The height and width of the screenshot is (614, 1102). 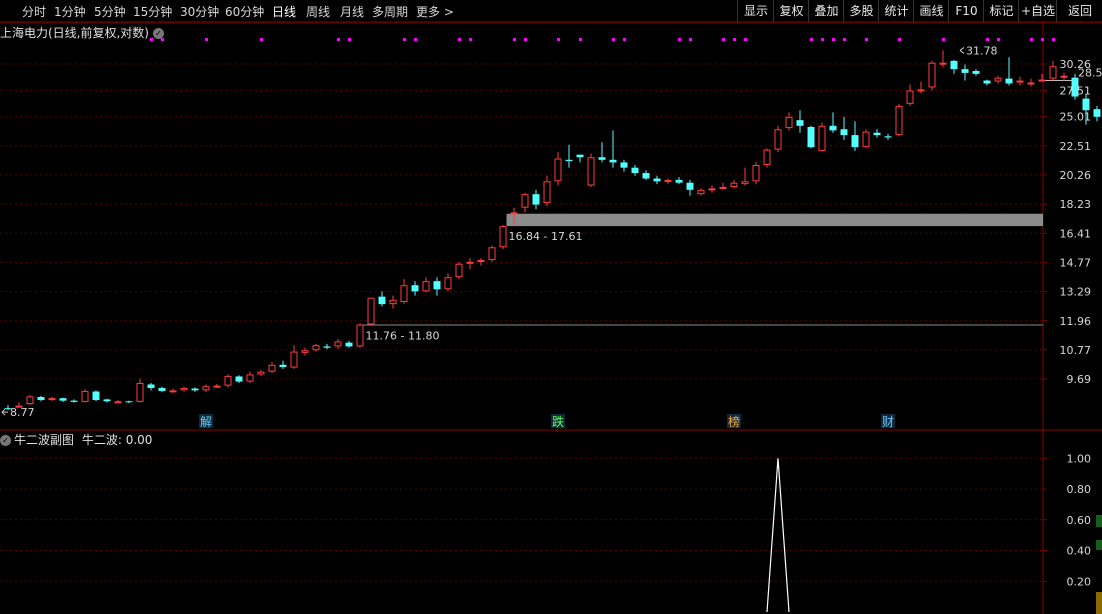 What do you see at coordinates (558, 421) in the screenshot?
I see `event-marker: 跌` at bounding box center [558, 421].